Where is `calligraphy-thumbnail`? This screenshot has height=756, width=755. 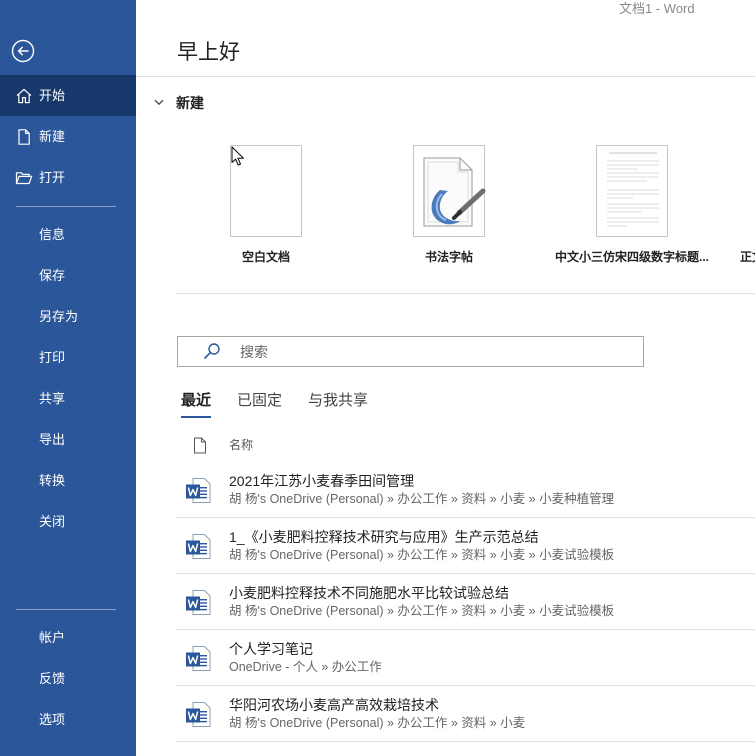 calligraphy-thumbnail is located at coordinates (449, 191).